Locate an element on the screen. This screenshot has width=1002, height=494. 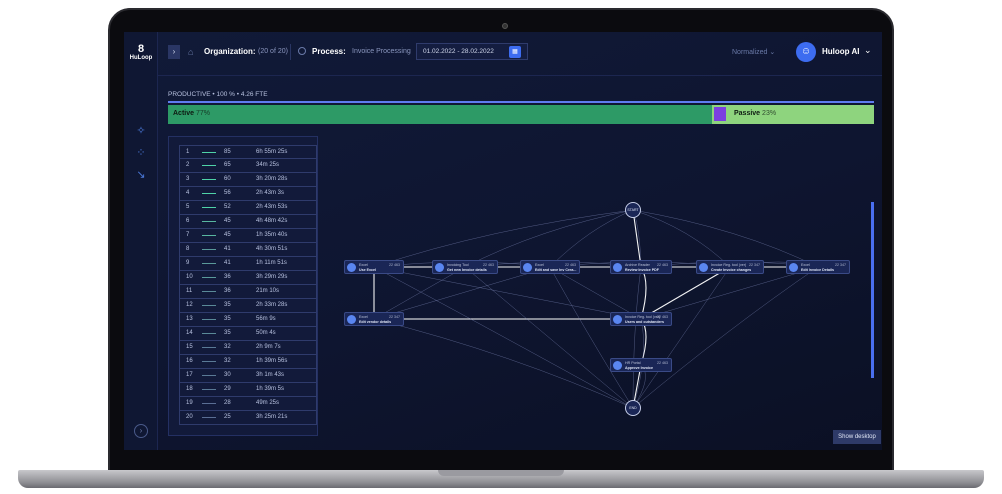
variant-duration: 2h 43m 3s is located at coordinates (270, 193).